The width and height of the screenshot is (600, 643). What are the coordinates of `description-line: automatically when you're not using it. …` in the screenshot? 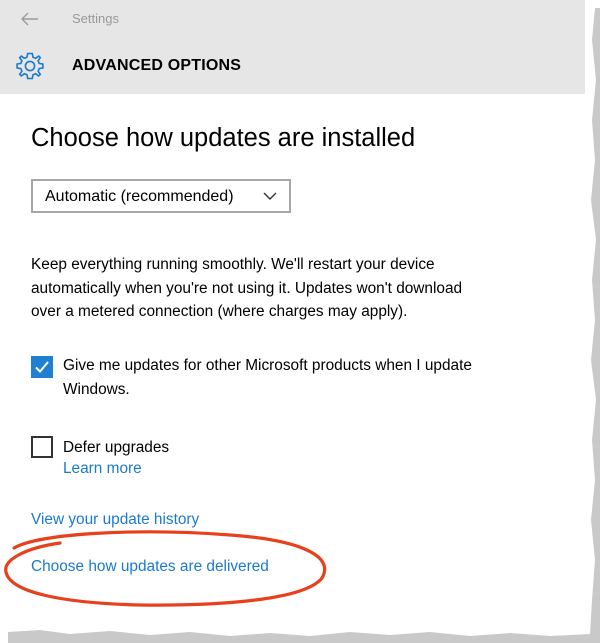 It's located at (247, 288).